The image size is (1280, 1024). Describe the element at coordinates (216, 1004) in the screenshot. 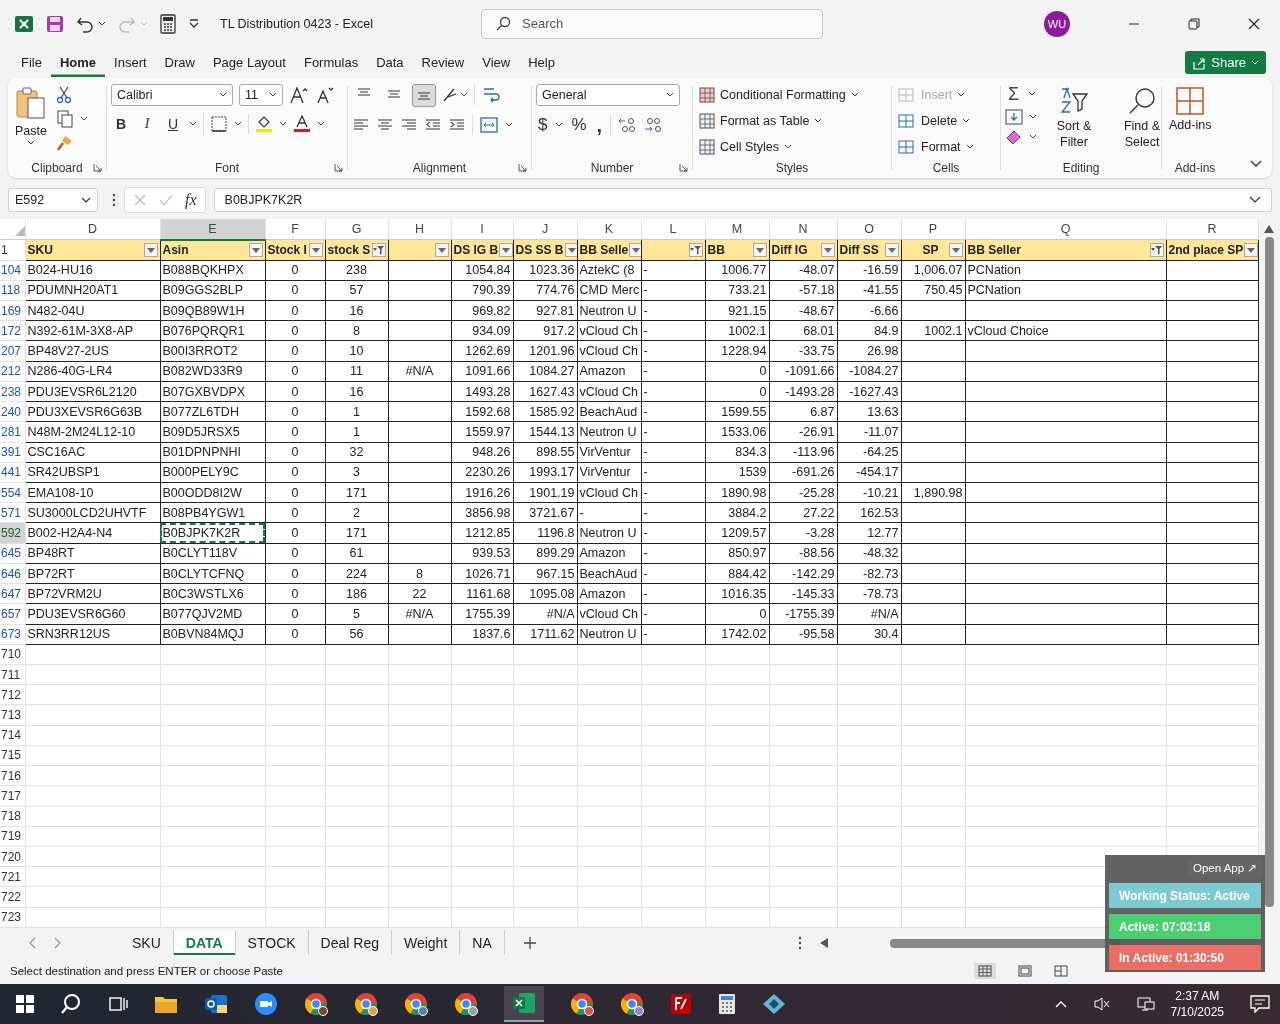

I see `mail-app-icon` at that location.